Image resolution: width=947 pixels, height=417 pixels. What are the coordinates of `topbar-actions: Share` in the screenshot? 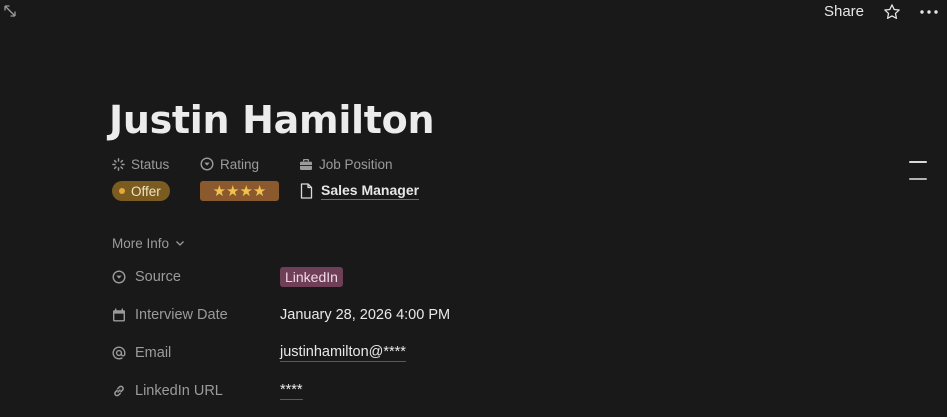 It's located at (882, 12).